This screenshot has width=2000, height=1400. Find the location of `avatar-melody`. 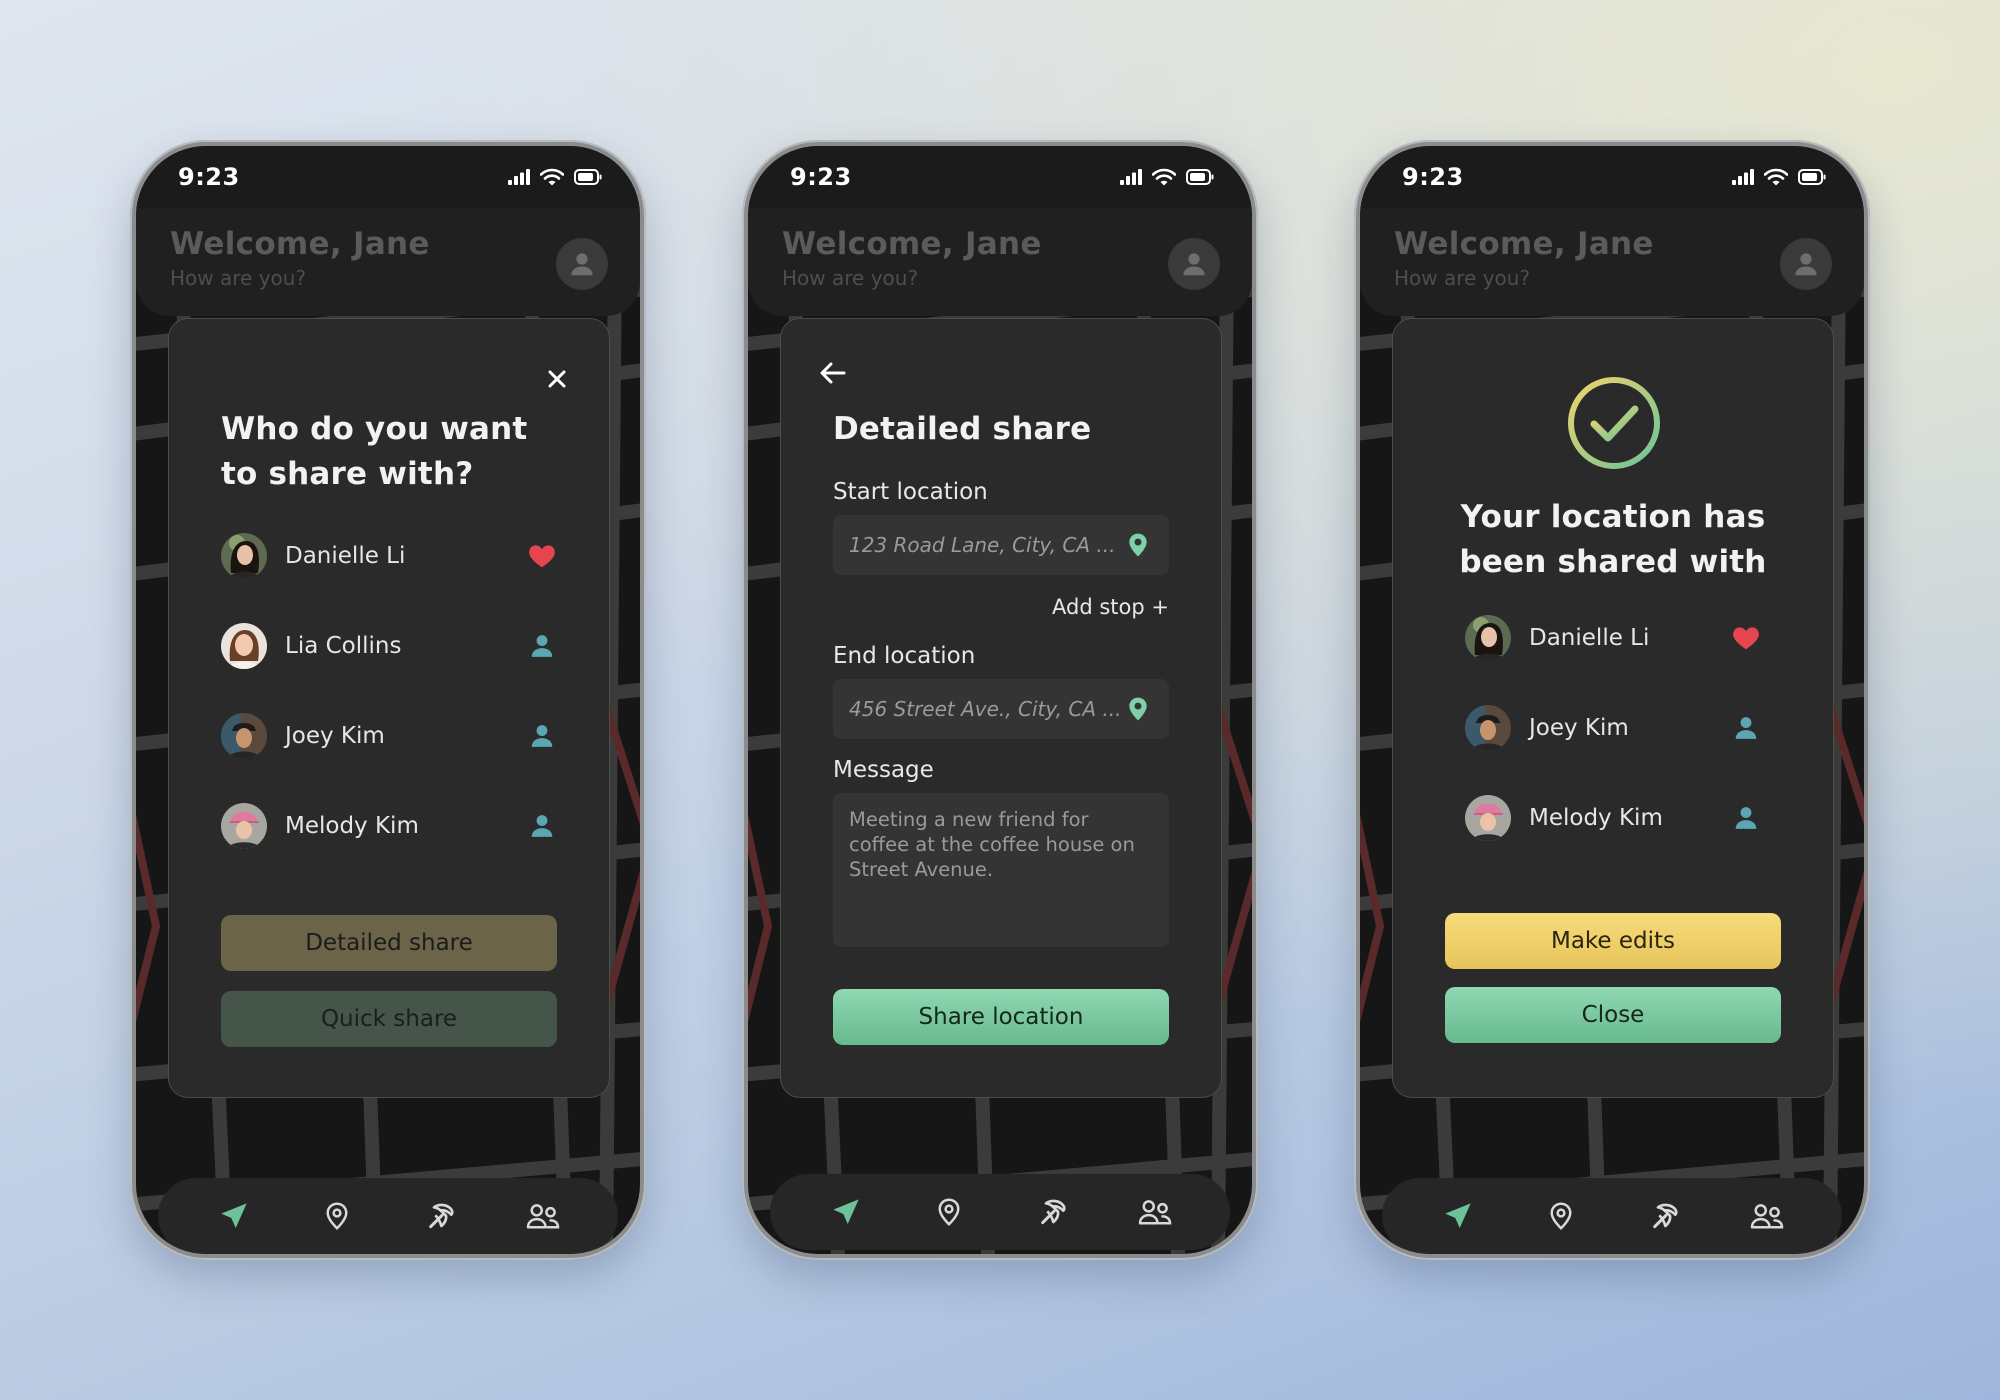

avatar-melody is located at coordinates (244, 826).